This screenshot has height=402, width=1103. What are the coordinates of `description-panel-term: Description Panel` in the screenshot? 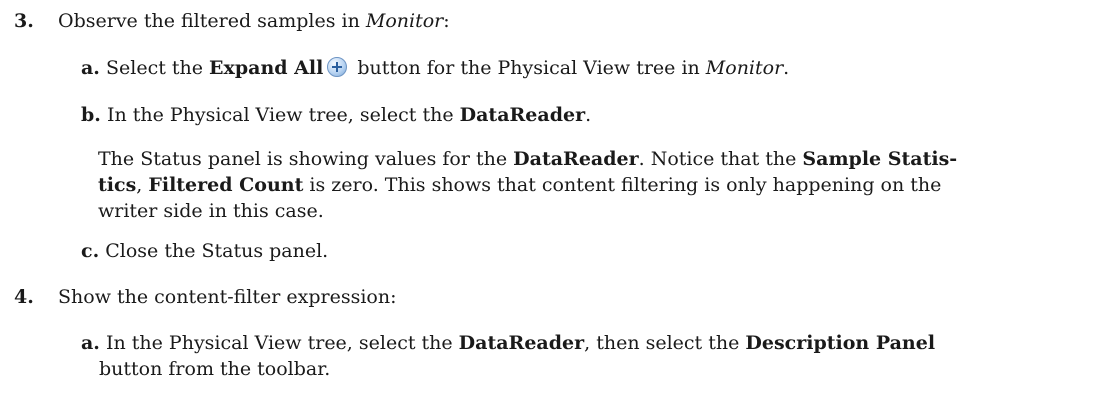 It's located at (840, 343).